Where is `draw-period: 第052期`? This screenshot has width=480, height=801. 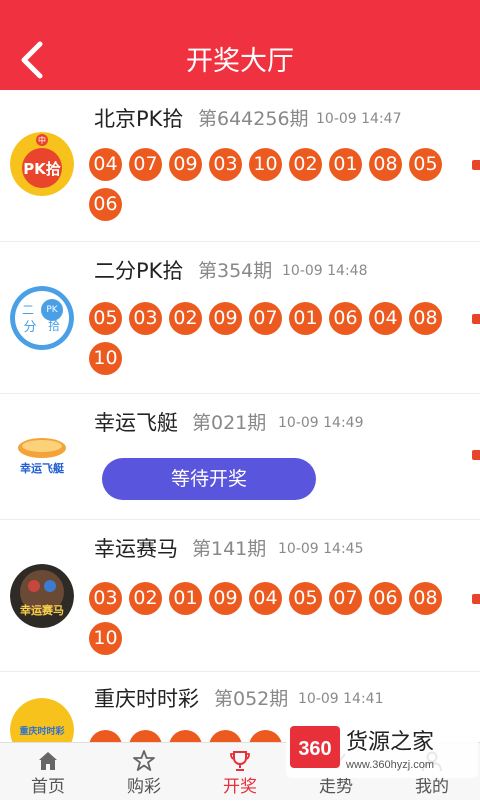 draw-period: 第052期 is located at coordinates (251, 699).